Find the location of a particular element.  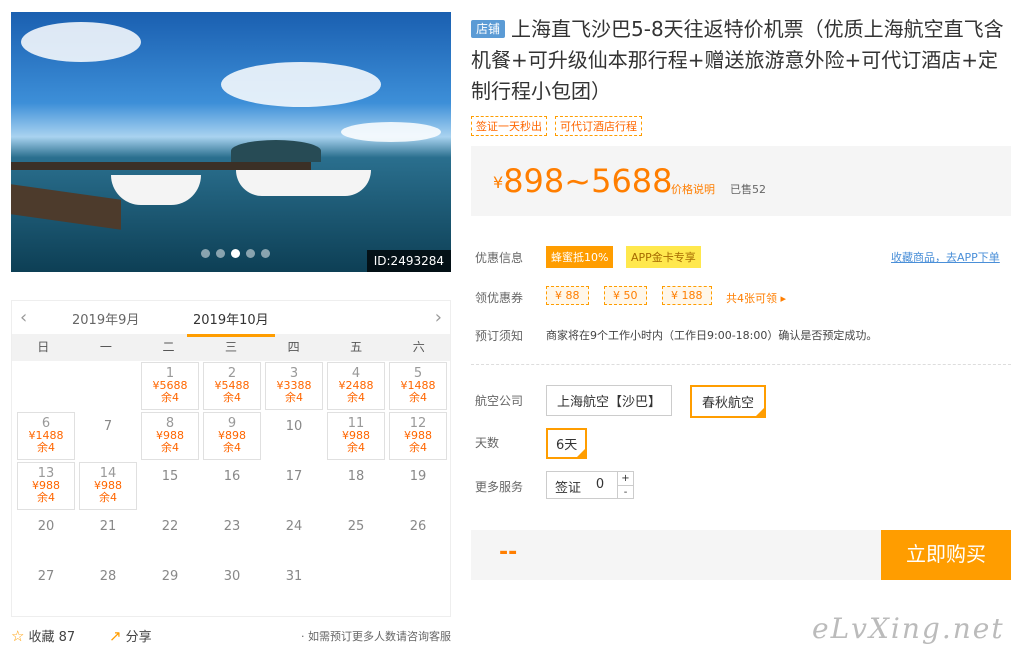

notice-text: 商家将在9个工作小时内（工作日9:00-18:00）确认是否预定成功。 is located at coordinates (712, 335).